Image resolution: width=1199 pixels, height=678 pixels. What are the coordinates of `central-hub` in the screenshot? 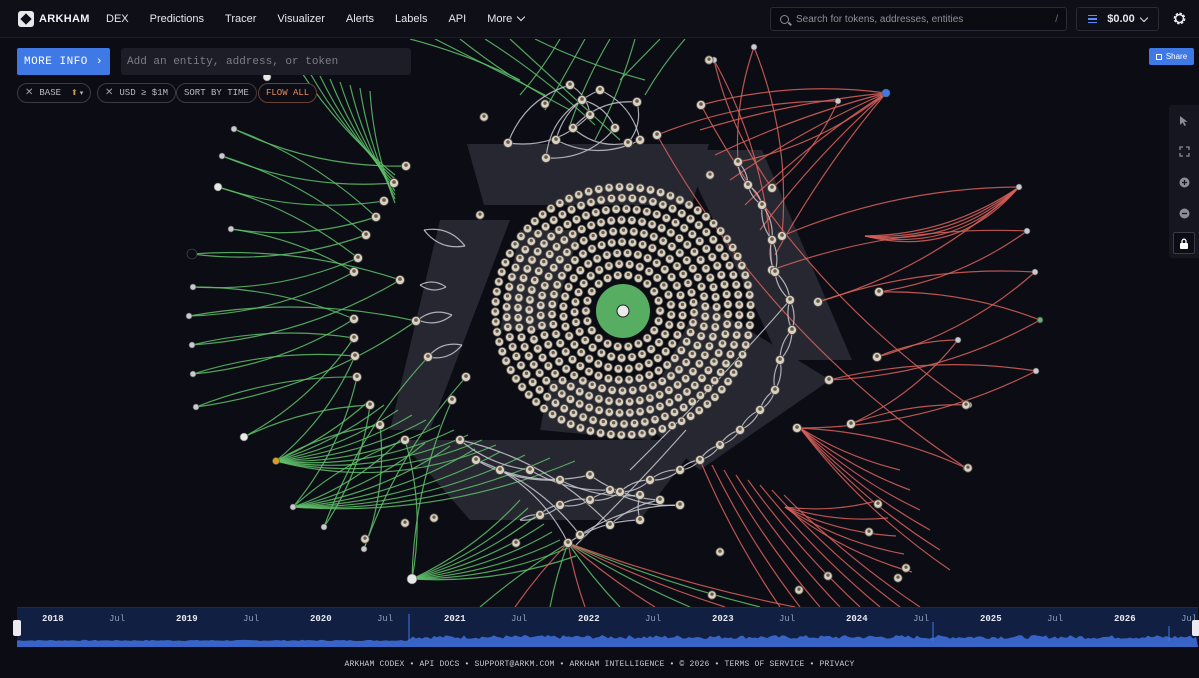 It's located at (623, 311).